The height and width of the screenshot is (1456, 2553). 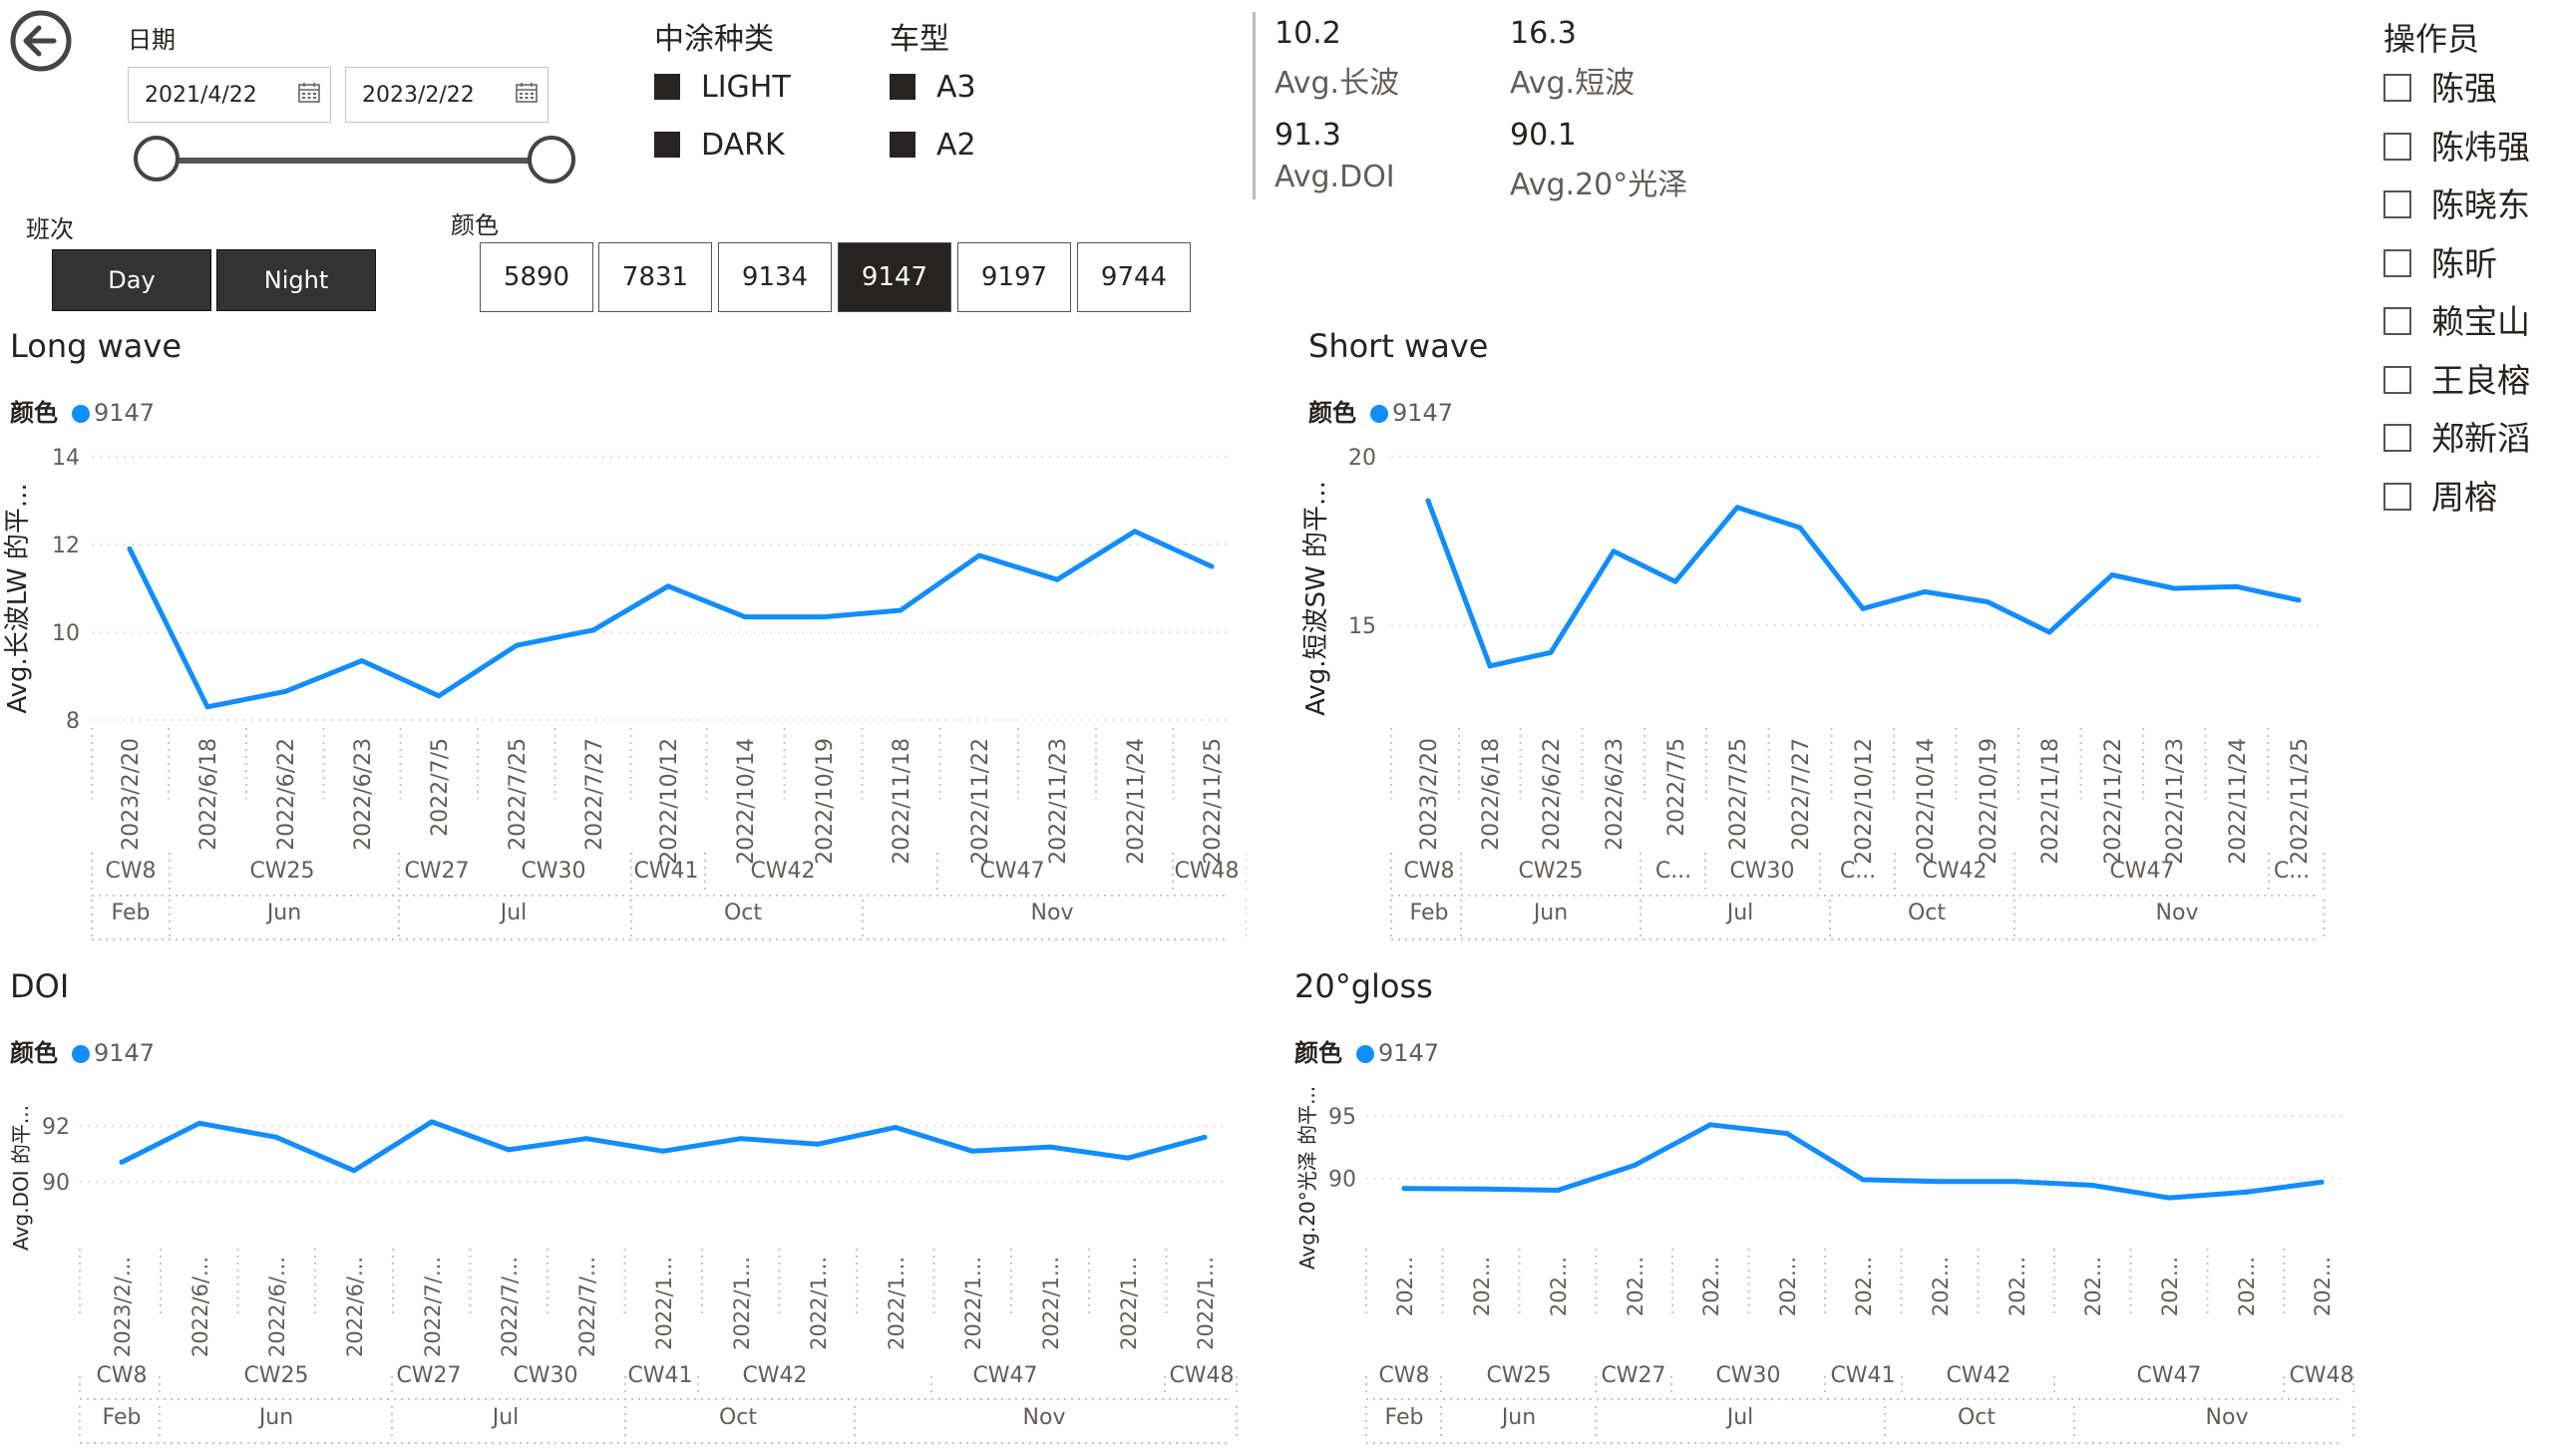 What do you see at coordinates (1404, 1375) in the screenshot?
I see `week-label: CW8` at bounding box center [1404, 1375].